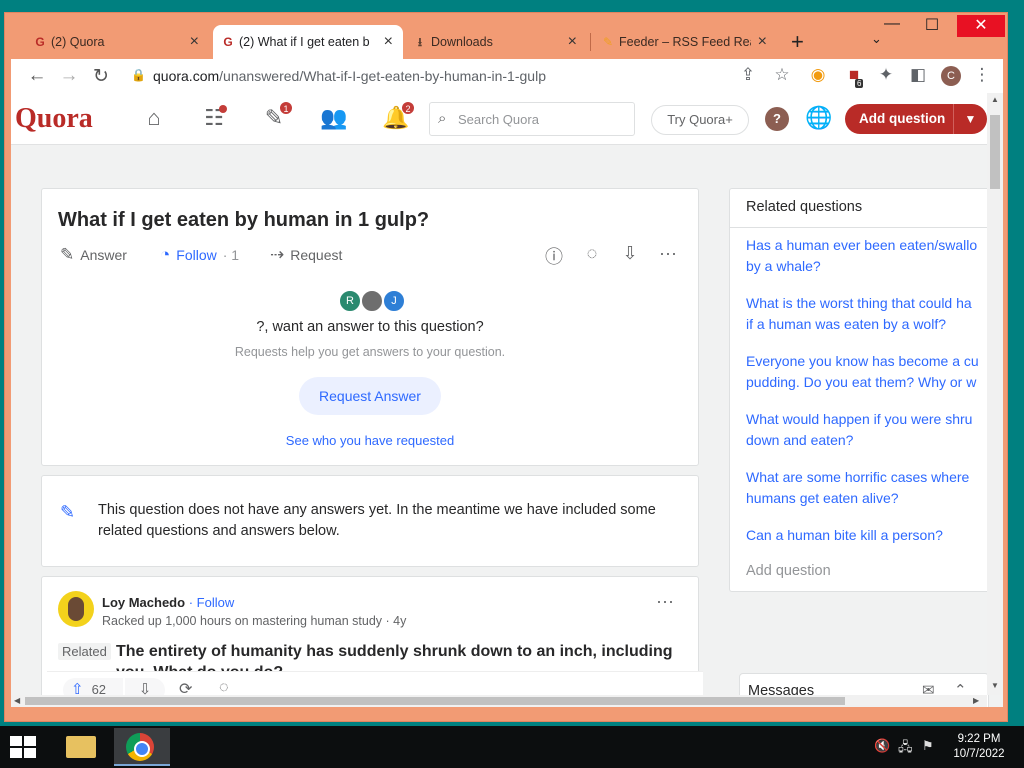 The height and width of the screenshot is (768, 1024). Describe the element at coordinates (154, 120) in the screenshot. I see `home-icon: ⌂` at that location.